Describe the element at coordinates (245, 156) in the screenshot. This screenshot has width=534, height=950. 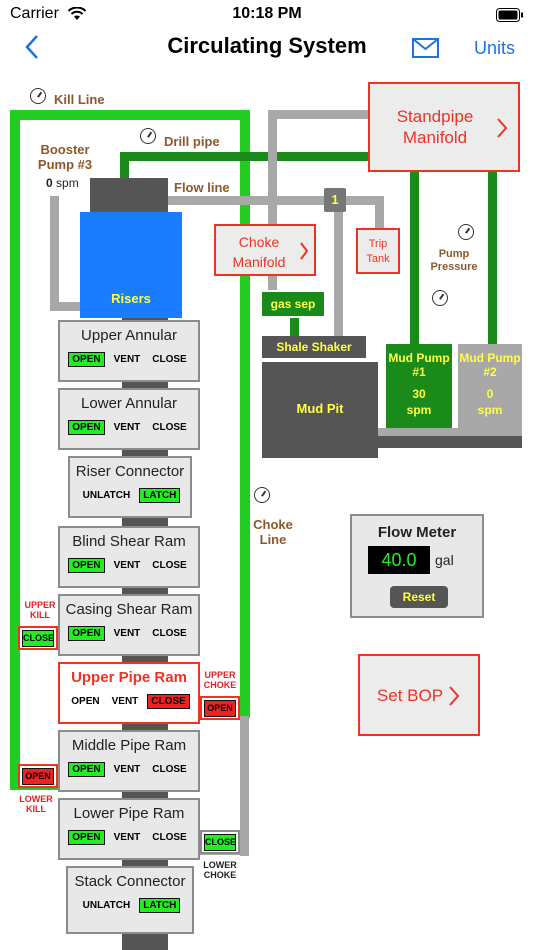
I see `drill-pipe` at that location.